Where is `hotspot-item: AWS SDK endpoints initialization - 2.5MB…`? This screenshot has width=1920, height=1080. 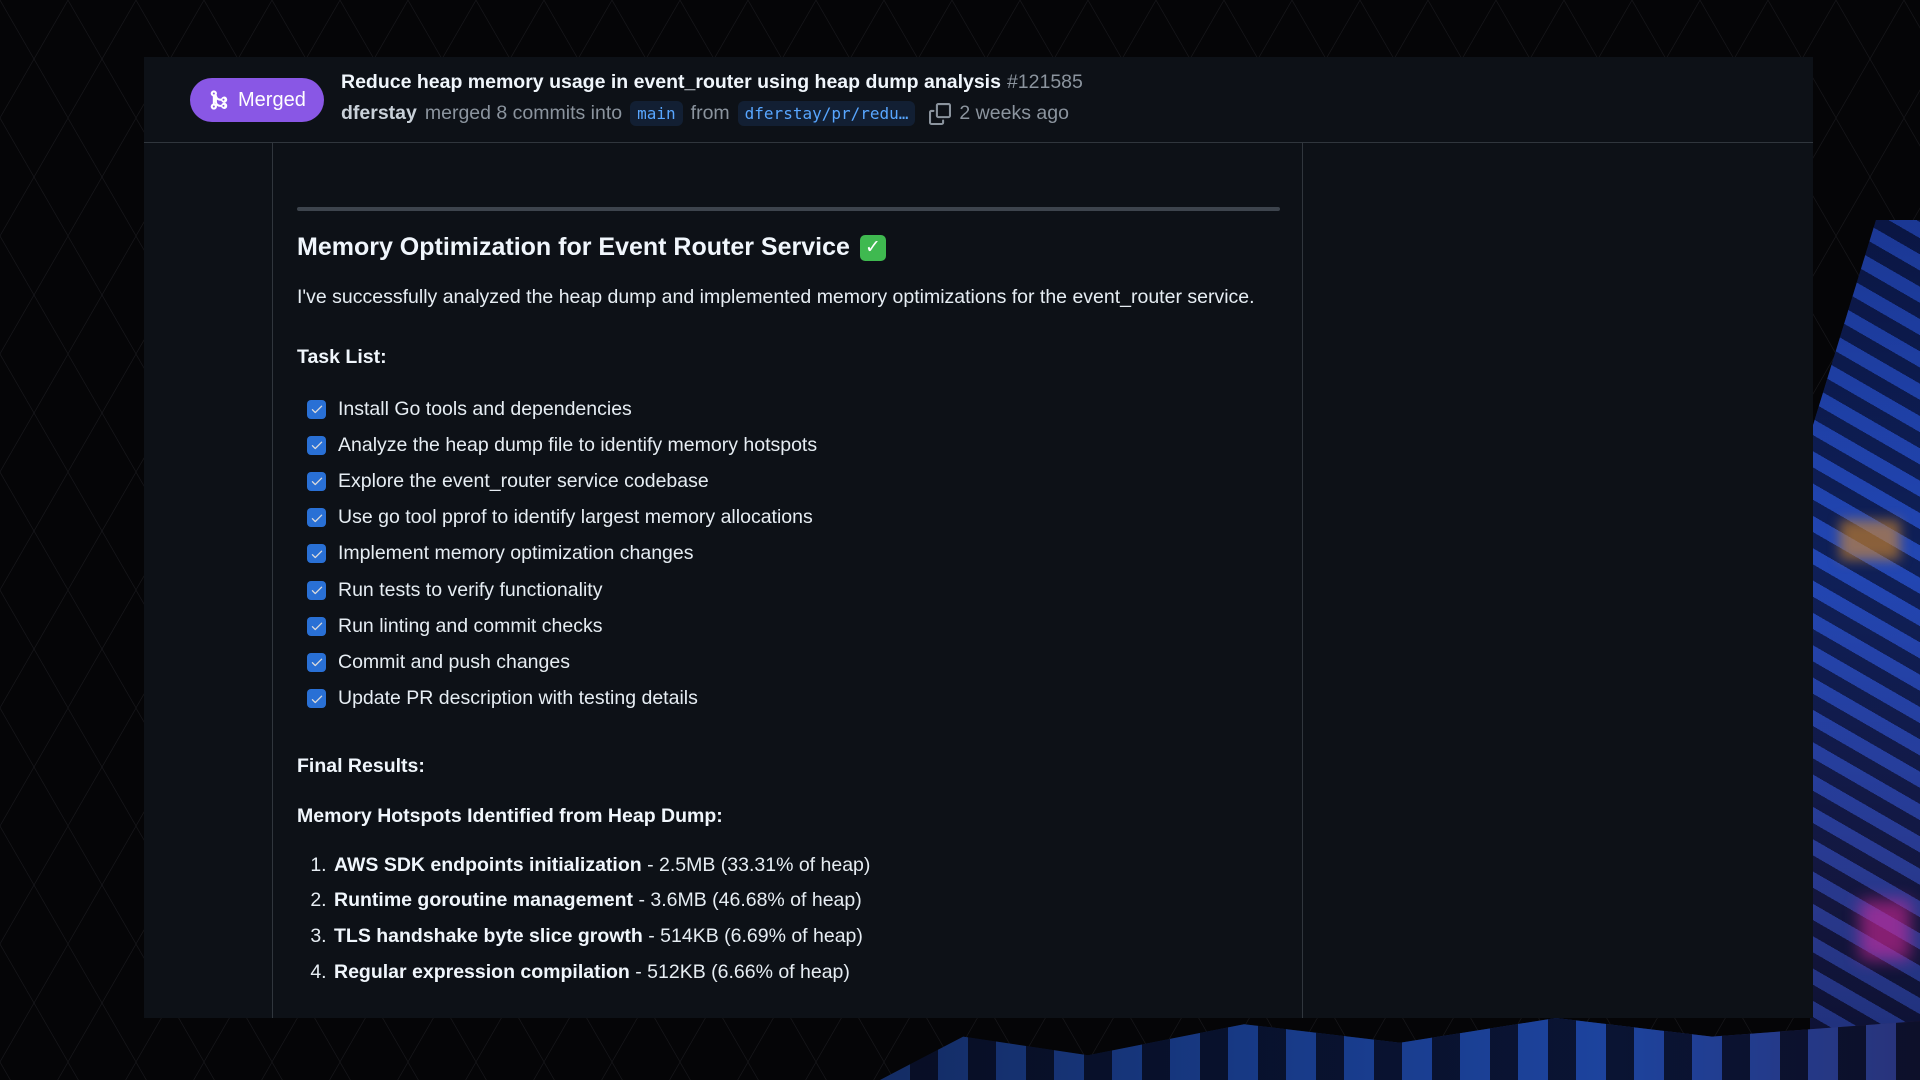
hotspot-item: AWS SDK endpoints initialization - 2.5MB… is located at coordinates (809, 869).